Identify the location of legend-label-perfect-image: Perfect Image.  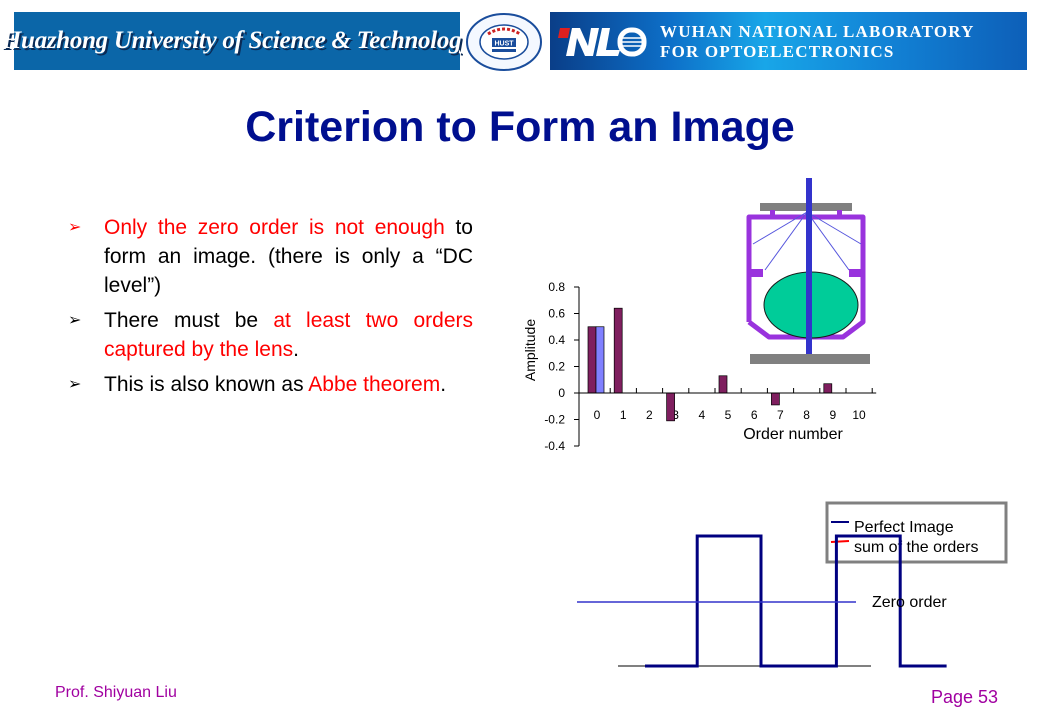
(904, 527).